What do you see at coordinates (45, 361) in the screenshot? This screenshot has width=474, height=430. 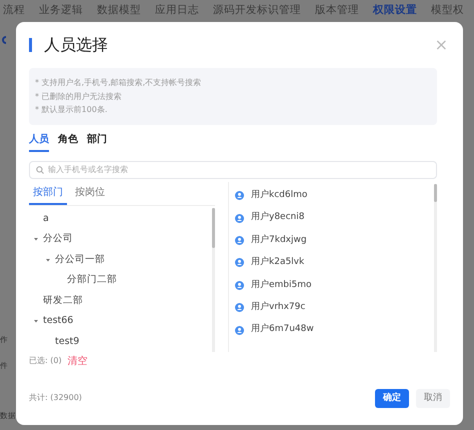 I see `selected-count: 已选: (0)` at bounding box center [45, 361].